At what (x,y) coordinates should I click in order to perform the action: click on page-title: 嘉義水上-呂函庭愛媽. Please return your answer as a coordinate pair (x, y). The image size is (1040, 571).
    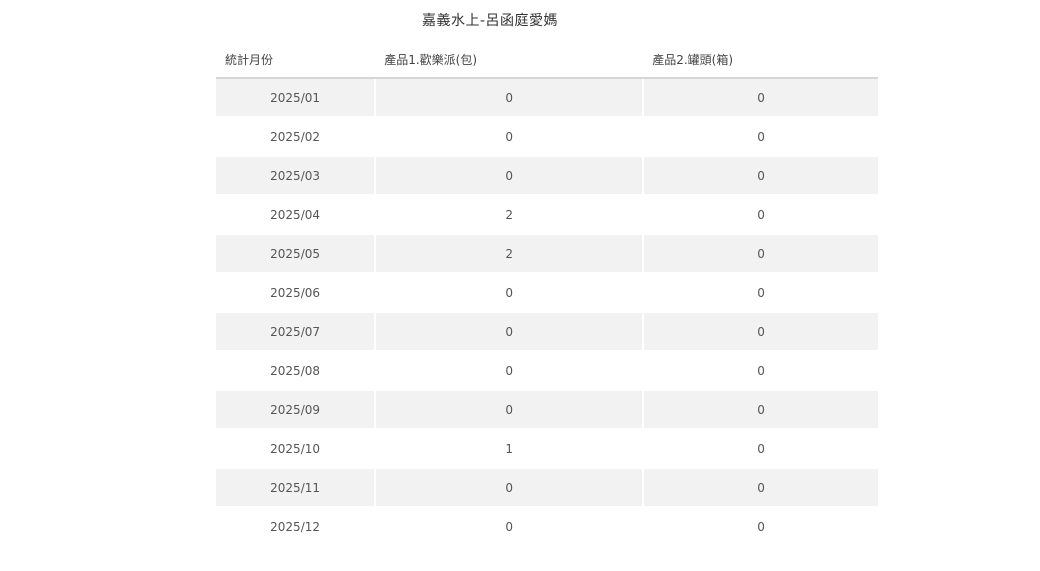
    Looking at the image, I should click on (490, 21).